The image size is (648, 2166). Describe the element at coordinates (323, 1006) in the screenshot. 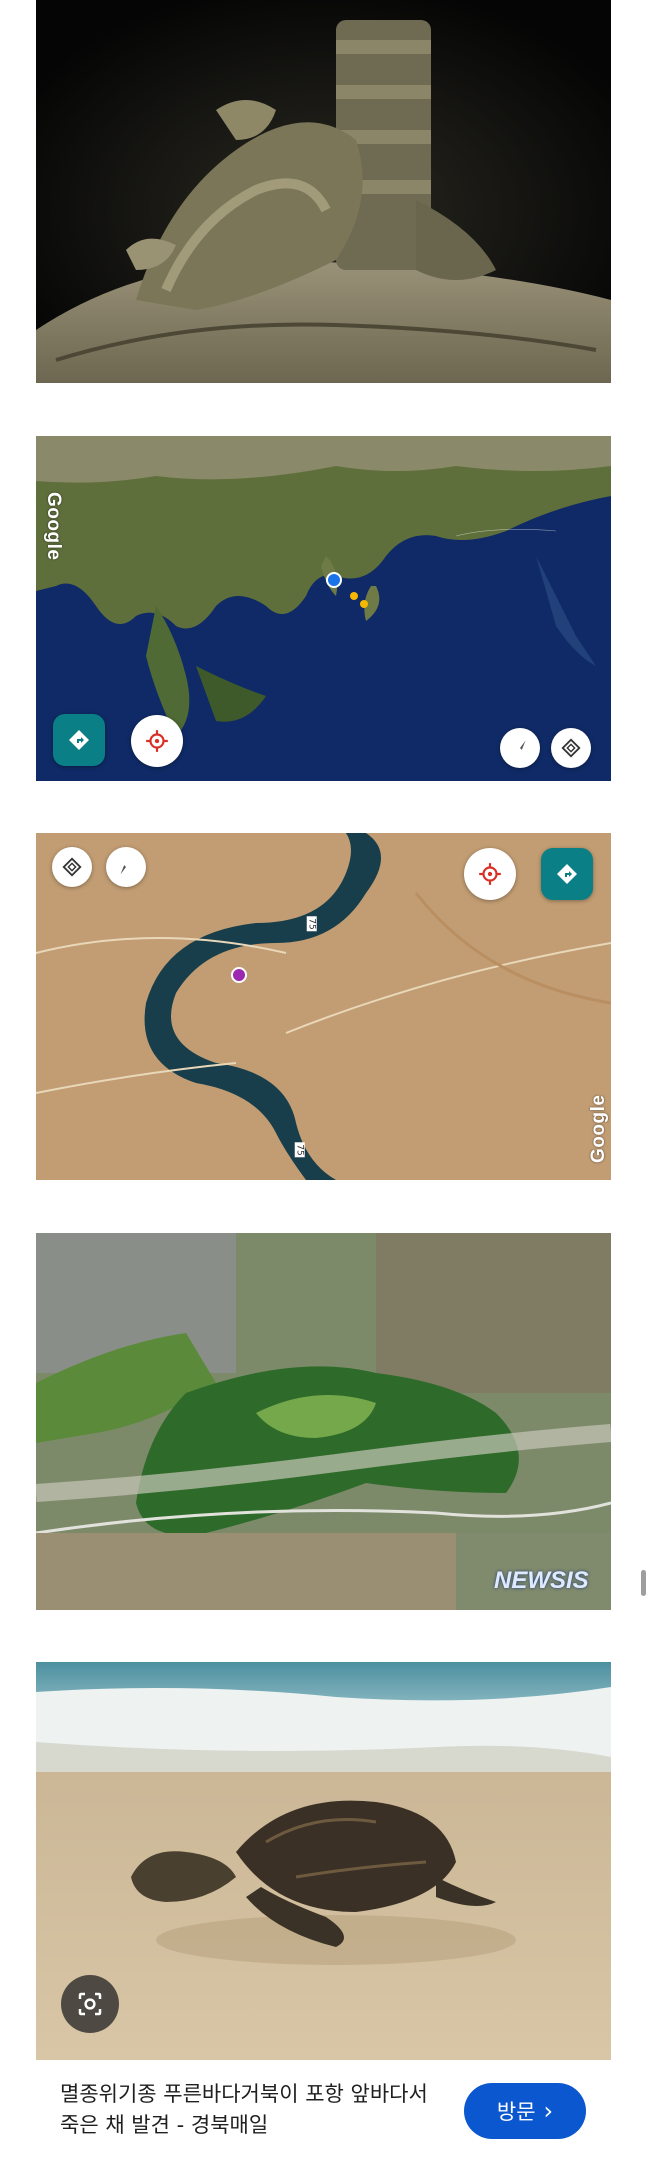

I see `river-canyon-satellite-map: 75 75 Google` at that location.